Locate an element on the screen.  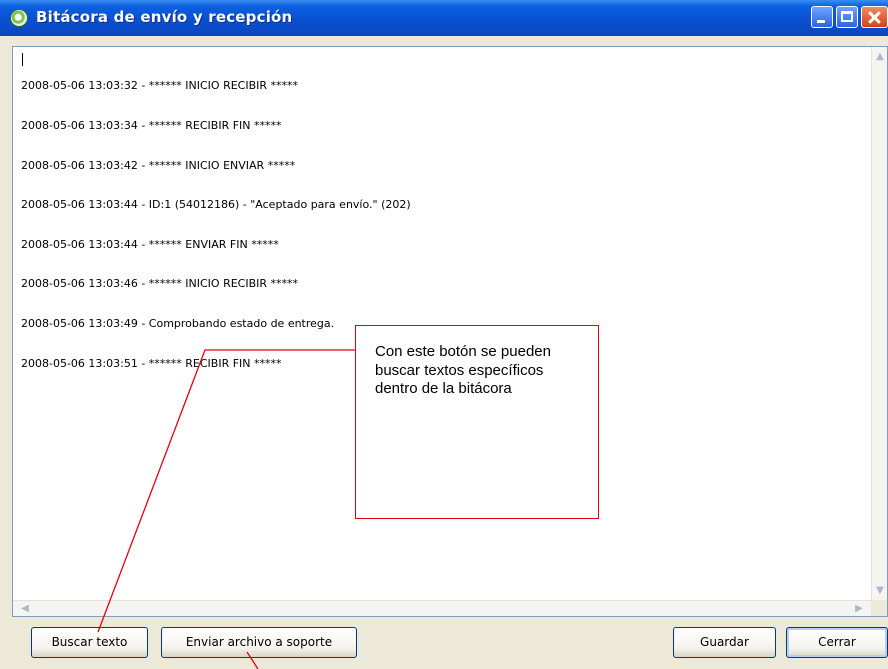
callout-leader-line is located at coordinates (226, 491).